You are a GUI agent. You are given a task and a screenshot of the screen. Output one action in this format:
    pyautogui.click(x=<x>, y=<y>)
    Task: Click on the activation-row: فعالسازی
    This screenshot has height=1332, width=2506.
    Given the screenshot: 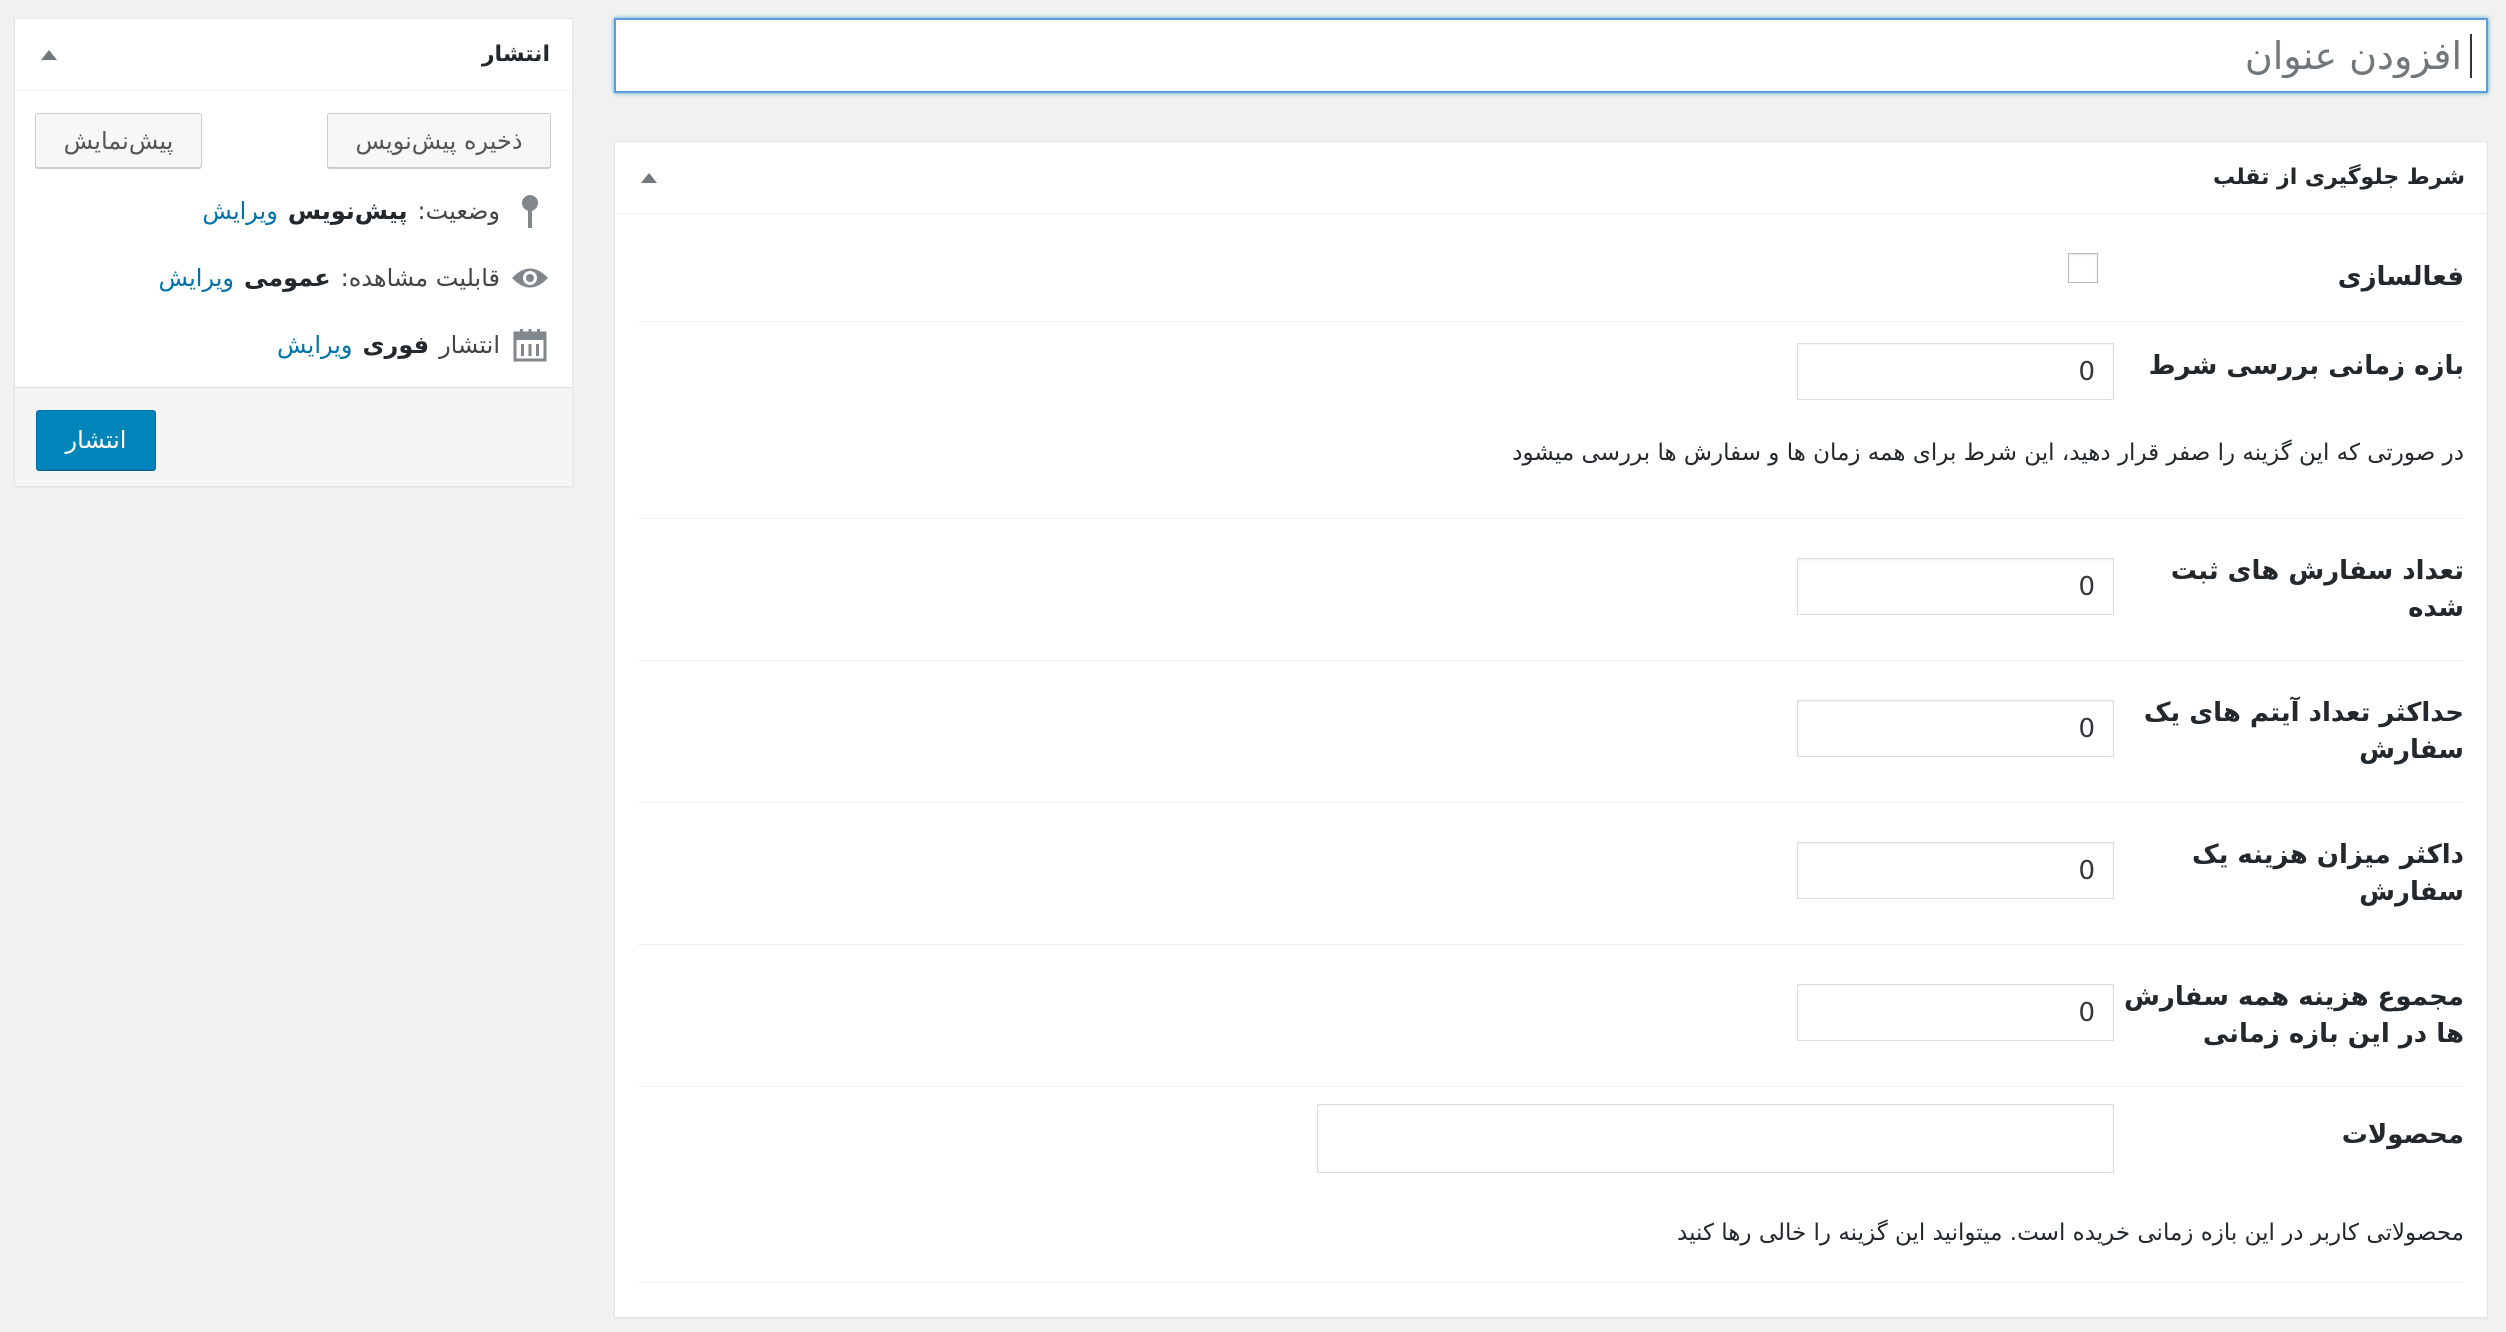 What is the action you would take?
    pyautogui.click(x=1551, y=268)
    